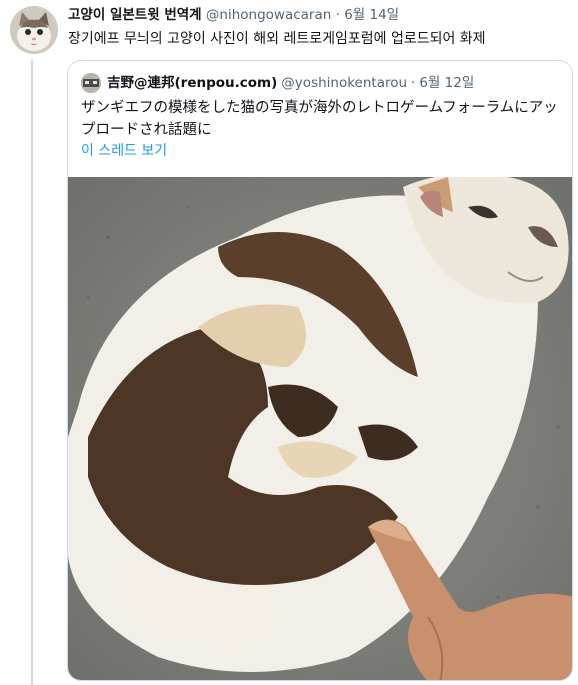  I want to click on show-thread-link: 이 스레드 보기, so click(124, 151).